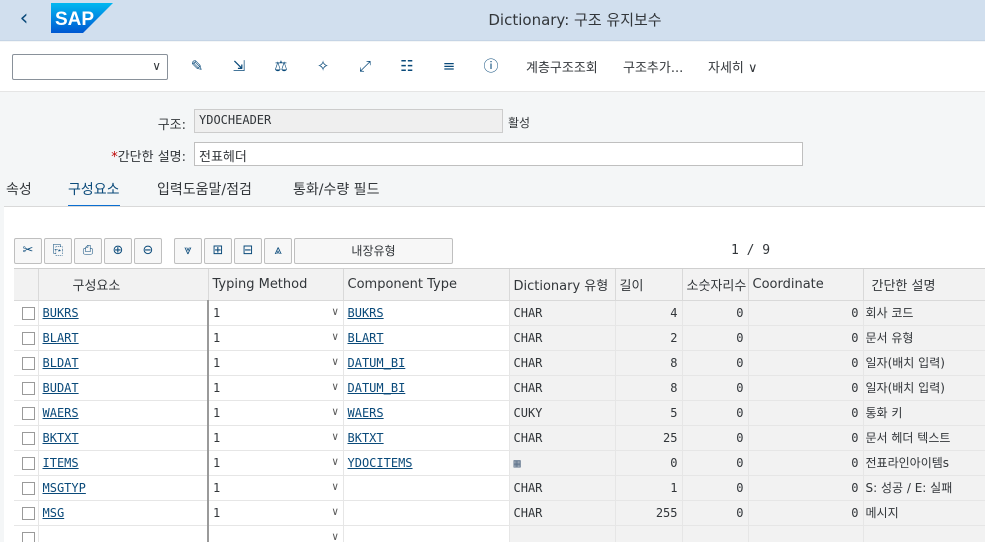  I want to click on component-name-cell: ITEMS, so click(123, 463).